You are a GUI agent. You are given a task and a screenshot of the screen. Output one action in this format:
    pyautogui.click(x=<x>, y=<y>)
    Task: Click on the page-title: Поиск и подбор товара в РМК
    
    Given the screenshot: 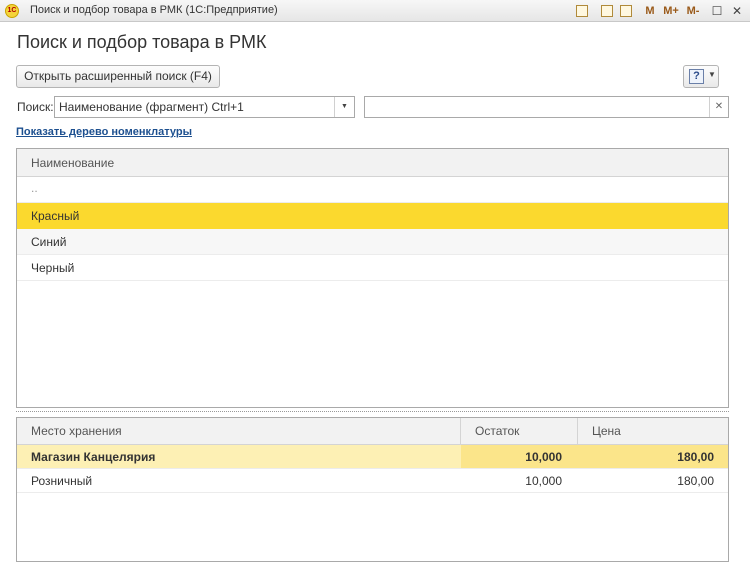 What is the action you would take?
    pyautogui.click(x=142, y=42)
    